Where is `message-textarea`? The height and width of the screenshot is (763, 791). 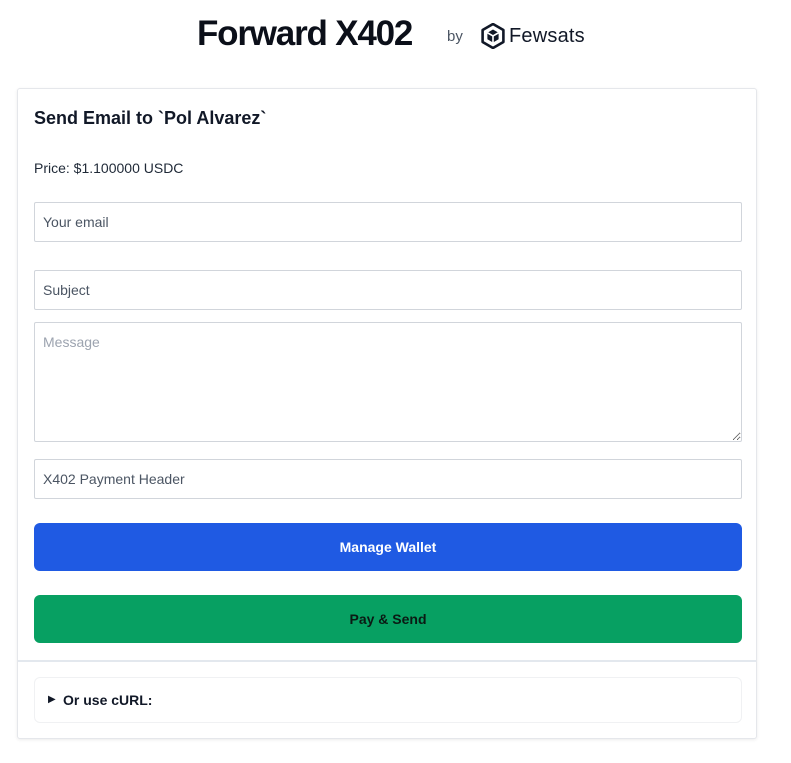
message-textarea is located at coordinates (388, 382).